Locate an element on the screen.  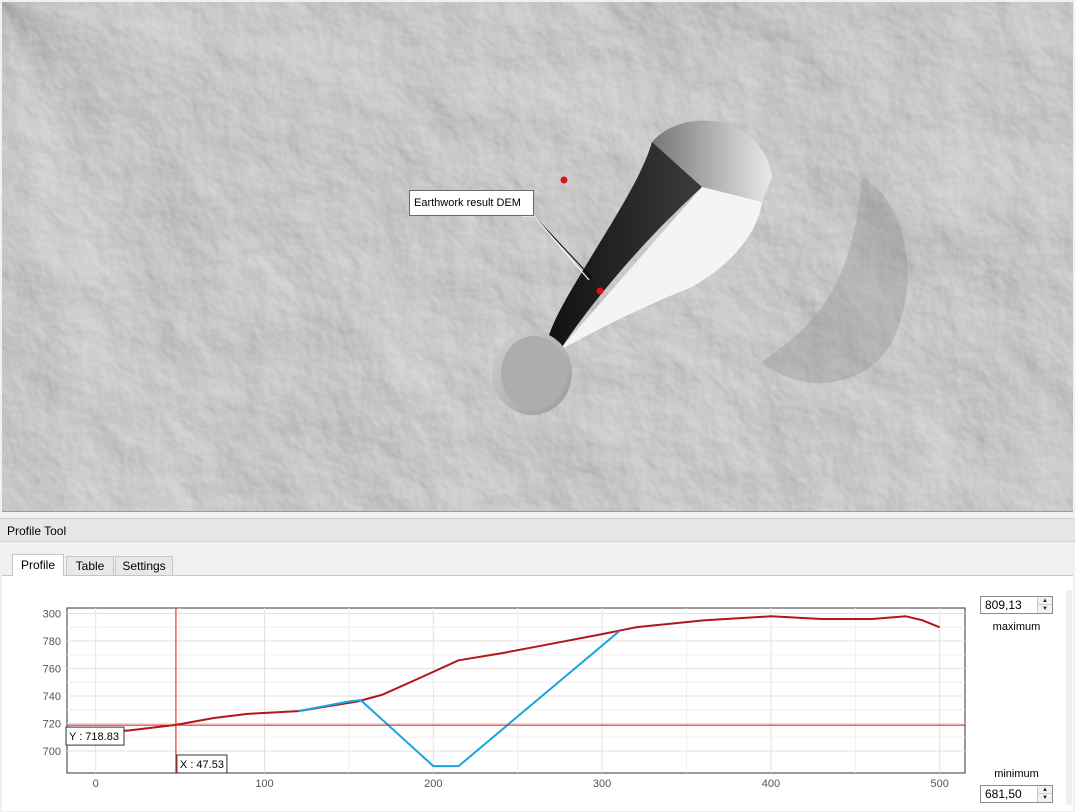
x-tick-label: 300 is located at coordinates (602, 784).